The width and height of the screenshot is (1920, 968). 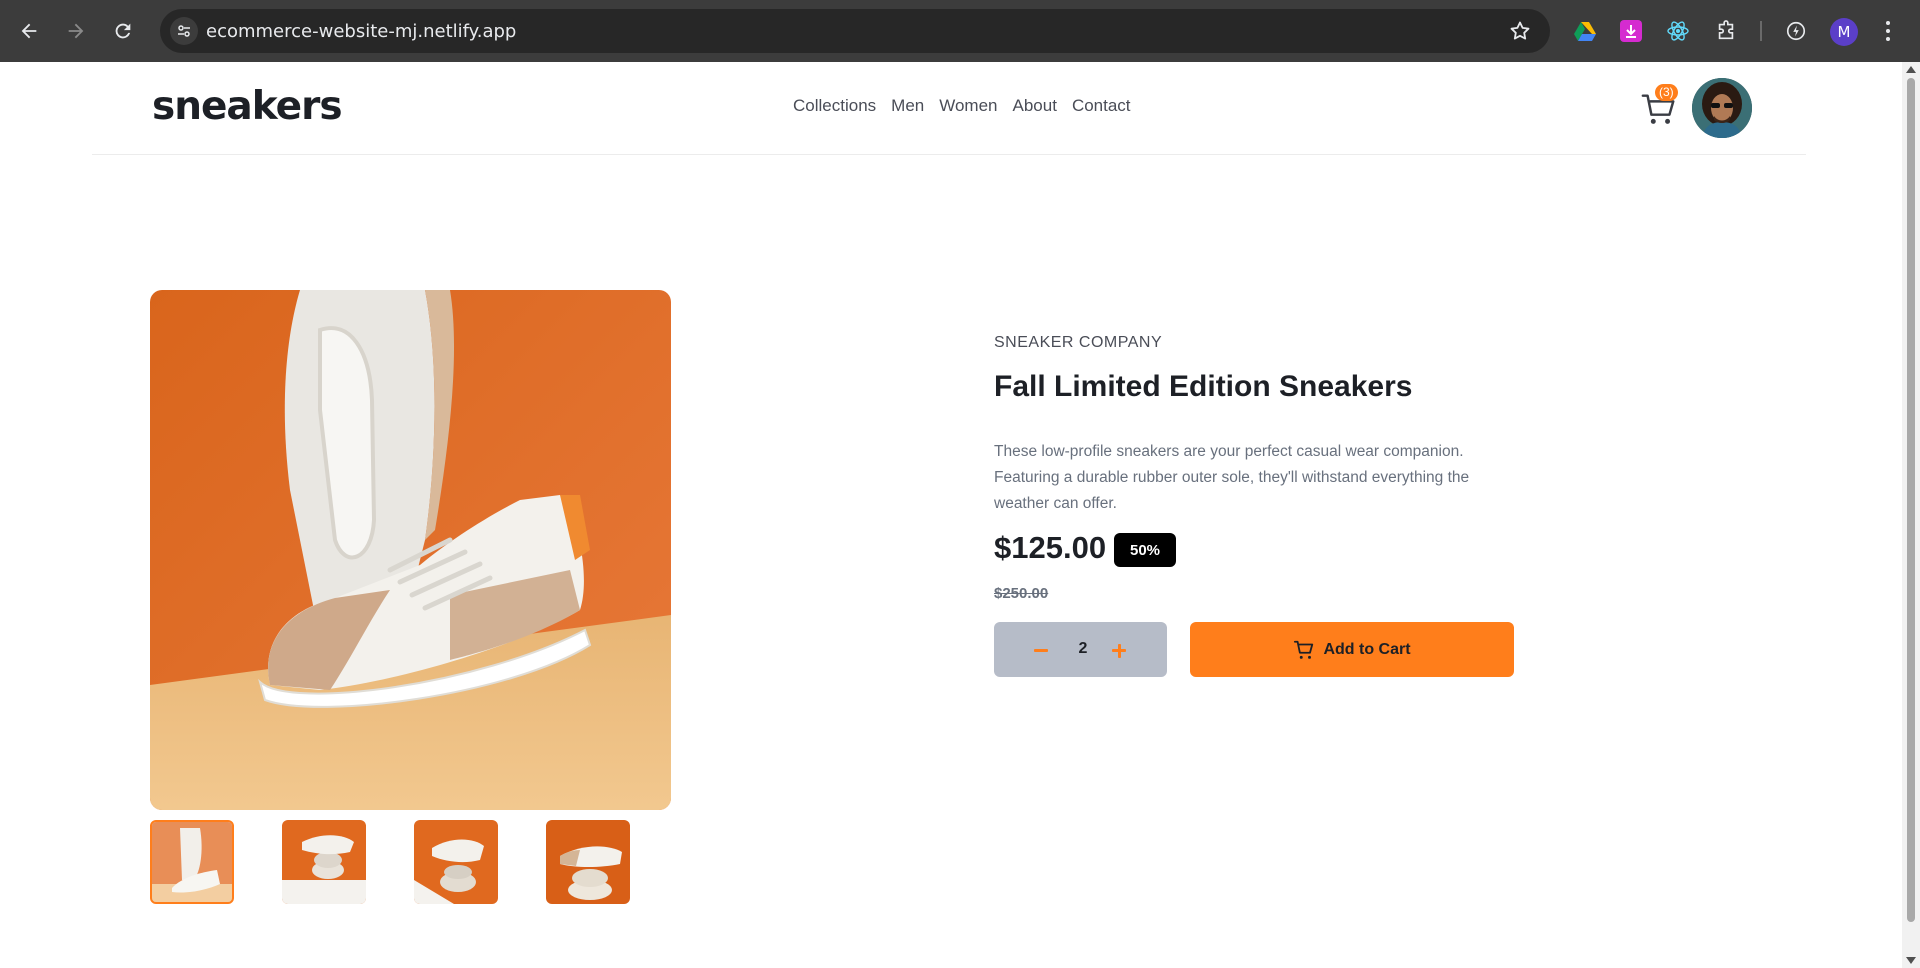 What do you see at coordinates (1119, 650) in the screenshot?
I see `plus-icon-vertical` at bounding box center [1119, 650].